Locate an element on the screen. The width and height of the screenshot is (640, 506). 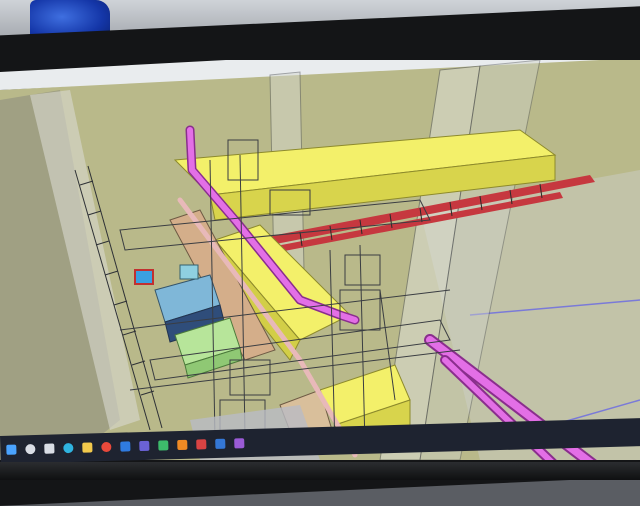
app-icon-red is located at coordinates (201, 444).